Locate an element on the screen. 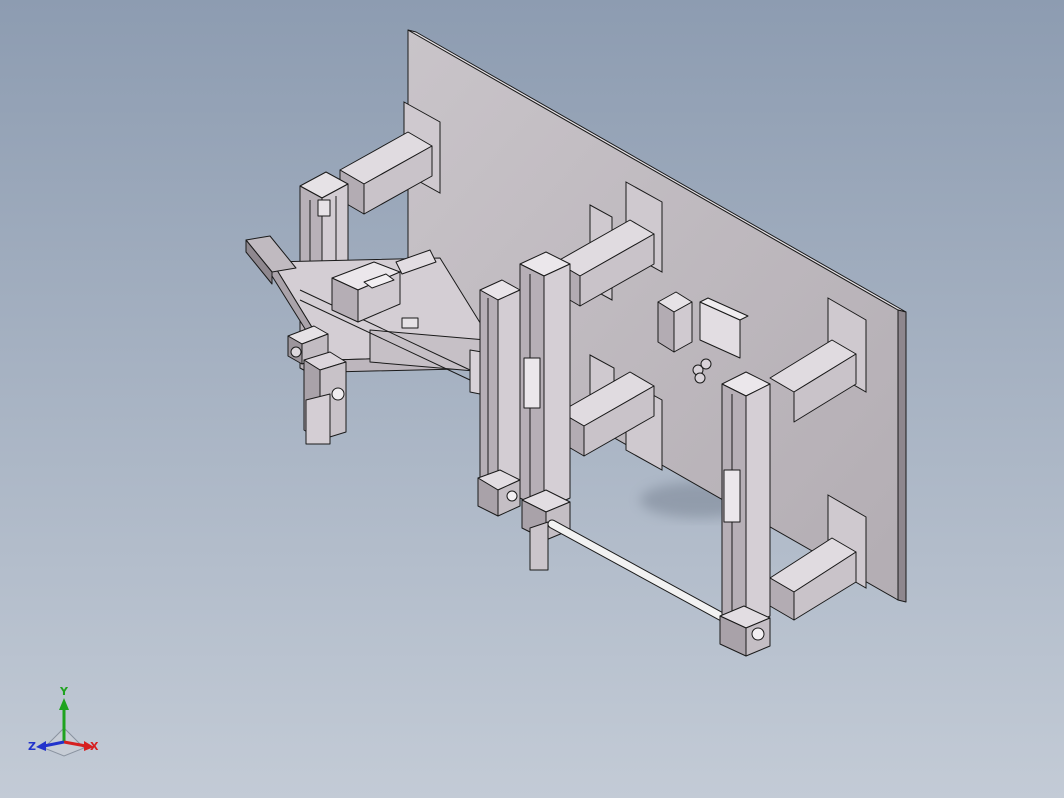  x-axis-label: X is located at coordinates (94, 746).